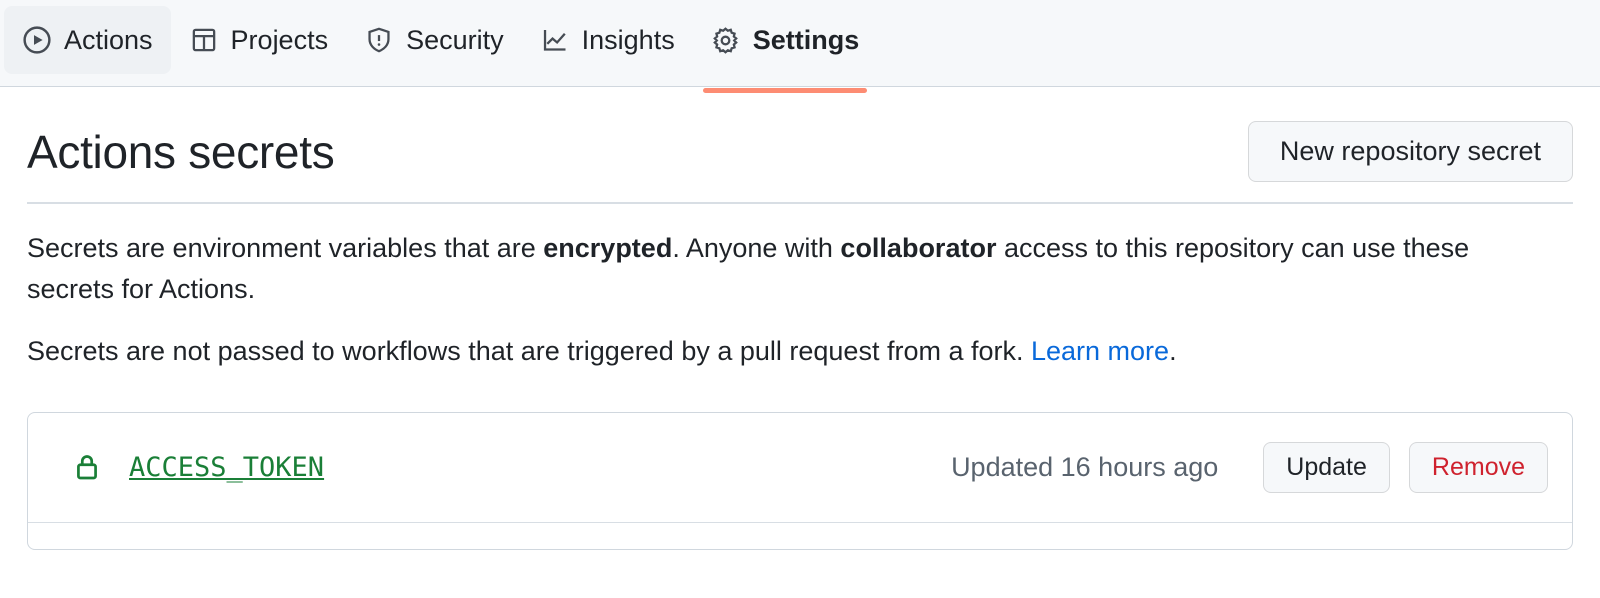 This screenshot has height=598, width=1600. I want to click on table-row-partial, so click(800, 536).